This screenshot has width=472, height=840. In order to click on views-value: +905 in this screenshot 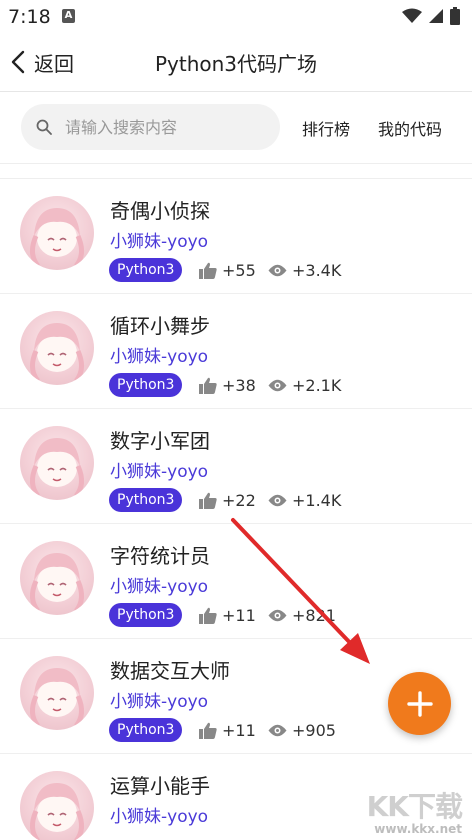, I will do `click(314, 730)`.